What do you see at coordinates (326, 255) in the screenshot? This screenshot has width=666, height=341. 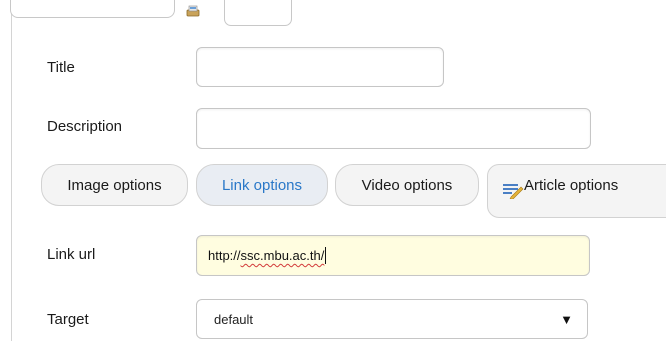 I see `text-caret` at bounding box center [326, 255].